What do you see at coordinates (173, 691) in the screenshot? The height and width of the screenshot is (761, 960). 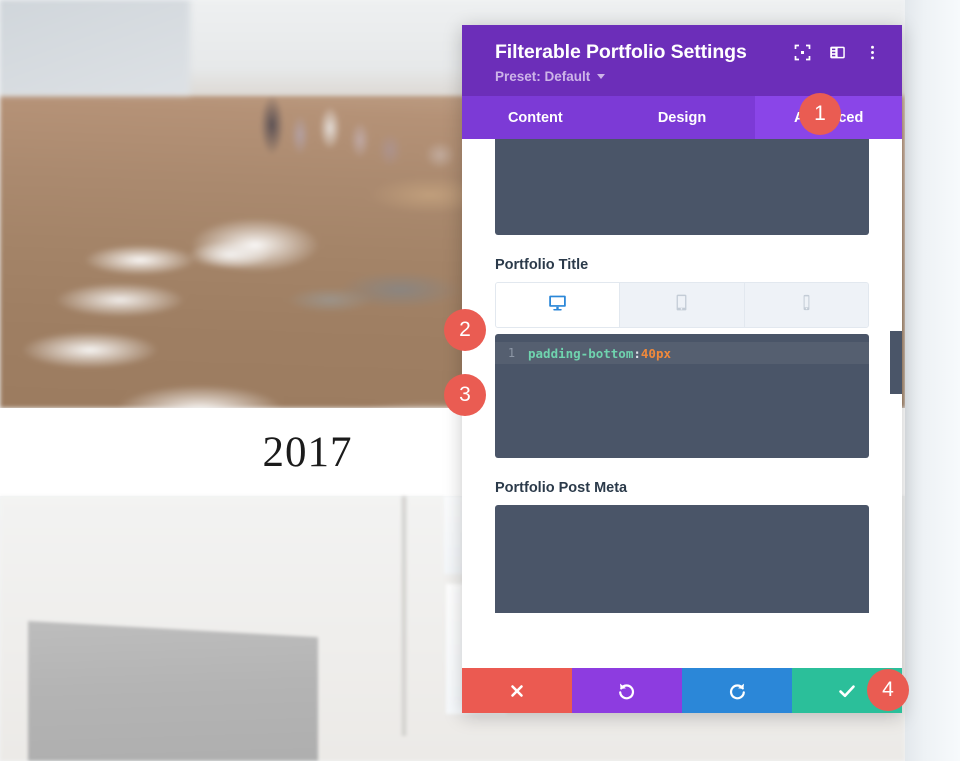 I see `photo-canvas-face` at bounding box center [173, 691].